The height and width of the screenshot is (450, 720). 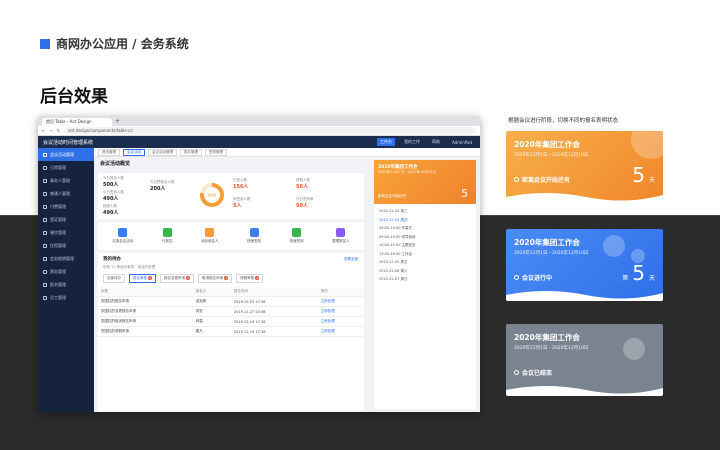 What do you see at coordinates (66, 154) in the screenshot?
I see `sidebar-item: 会议活动管理` at bounding box center [66, 154].